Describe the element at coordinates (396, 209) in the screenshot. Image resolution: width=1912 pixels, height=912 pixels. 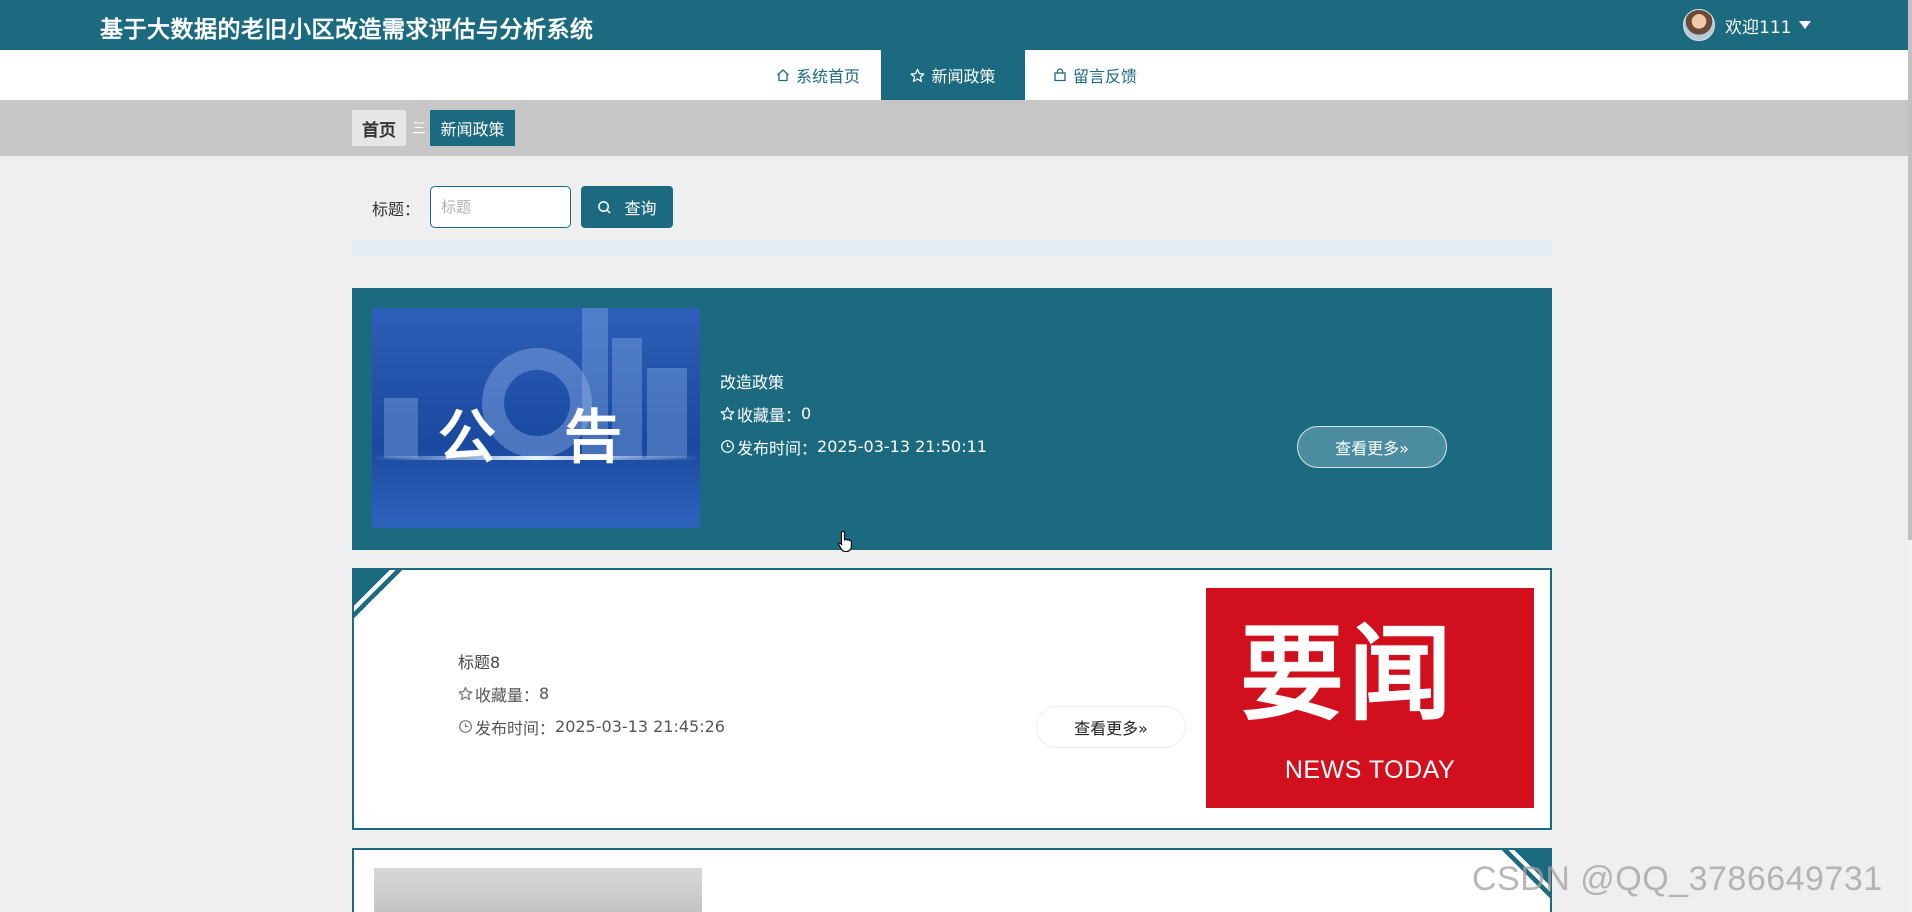
I see `search-label: 标题：` at that location.